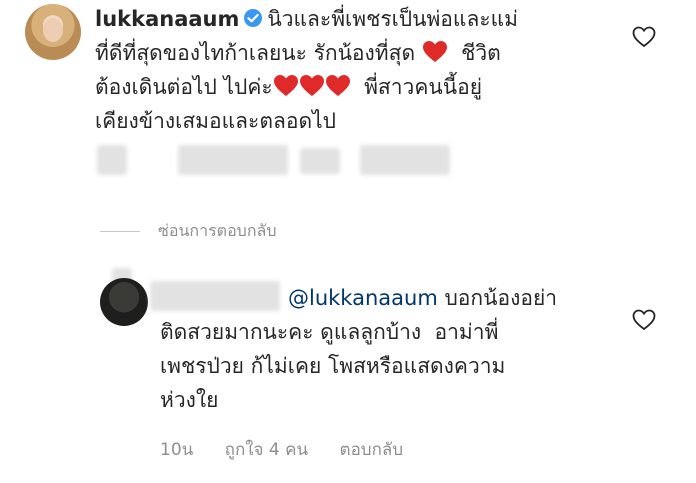 The width and height of the screenshot is (696, 483). I want to click on reply-text-line2: ติดสวยมากนะคะ ดูแลลูกบ้าง อาม่าพี่, so click(329, 332).